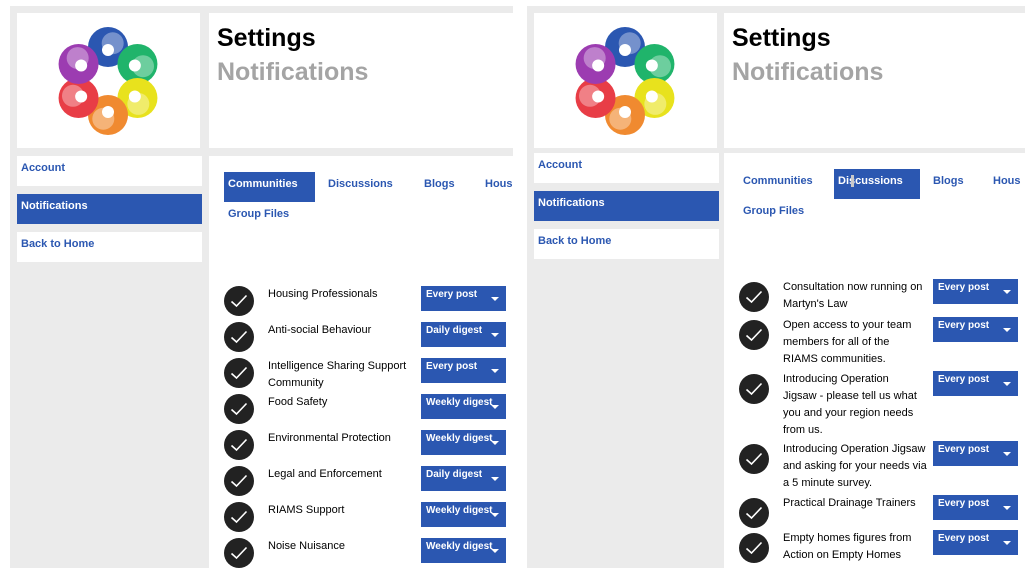 Image resolution: width=1025 pixels, height=568 pixels. Describe the element at coordinates (870, 181) in the screenshot. I see `tab-discussions-label: Discussions` at that location.